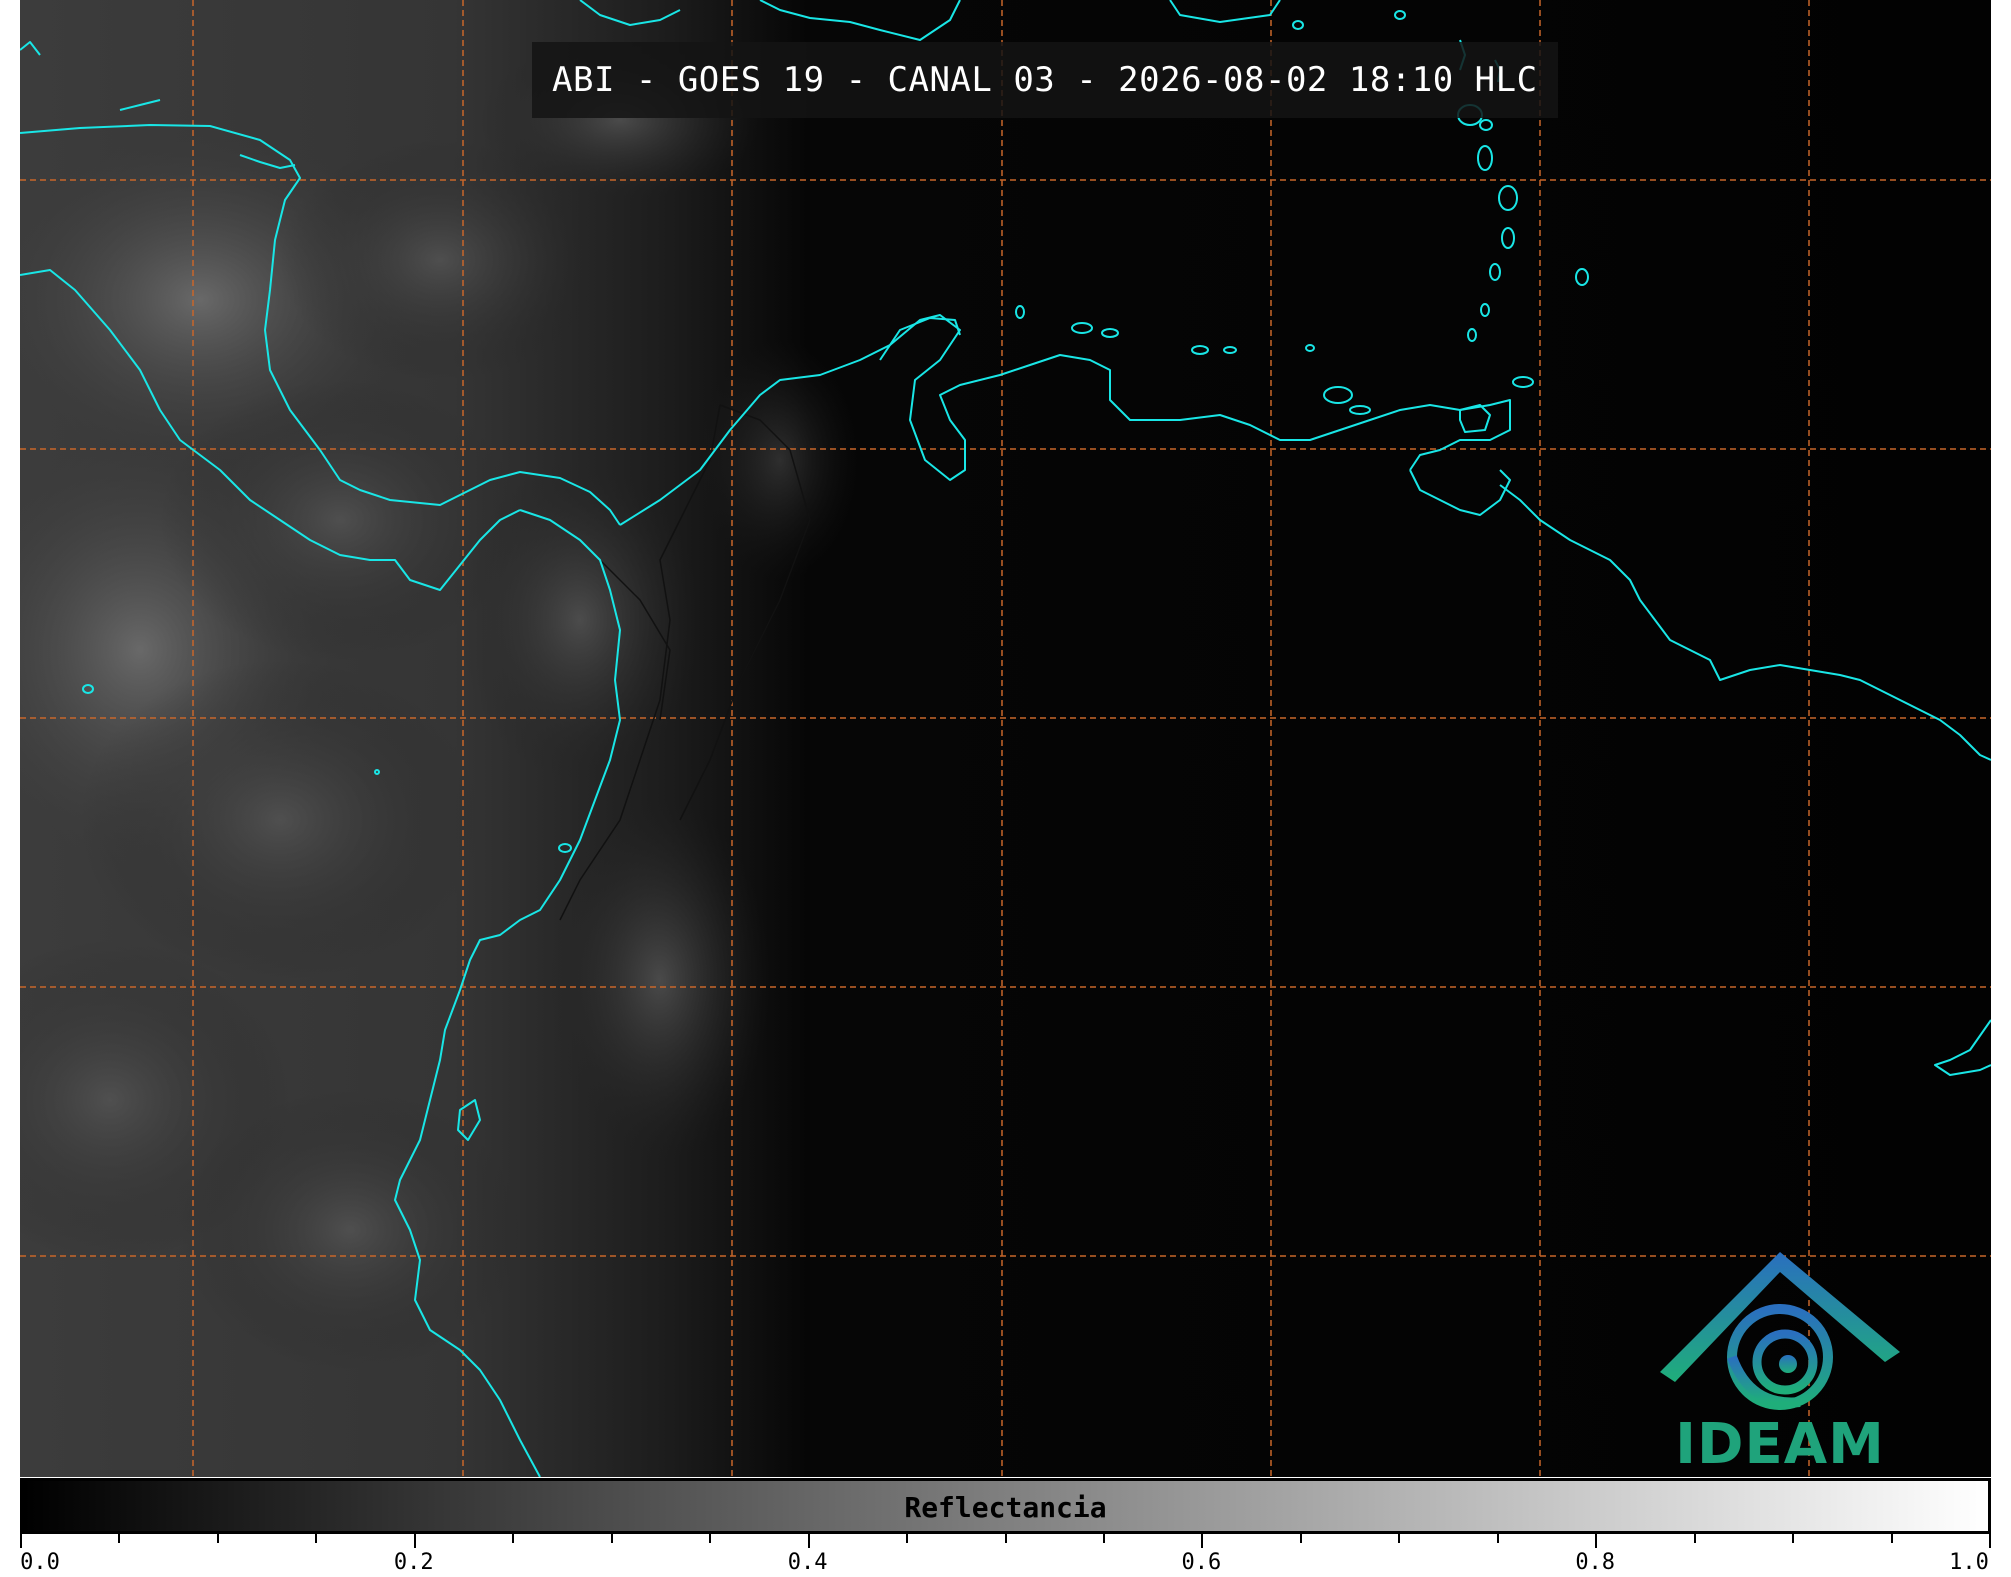 The width and height of the screenshot is (2011, 1577). What do you see at coordinates (413, 1562) in the screenshot?
I see `colorbar-tick-label: 0.2` at bounding box center [413, 1562].